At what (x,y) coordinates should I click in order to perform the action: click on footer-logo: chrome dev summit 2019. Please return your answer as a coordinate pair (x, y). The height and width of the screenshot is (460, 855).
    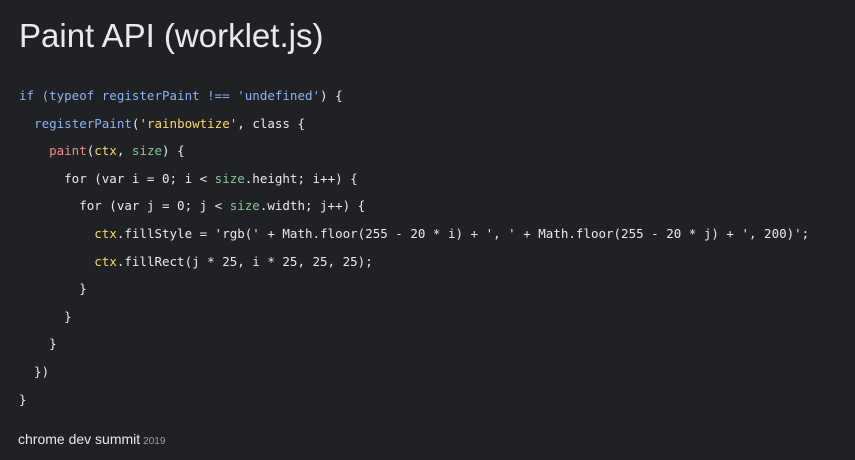
    Looking at the image, I should click on (91, 440).